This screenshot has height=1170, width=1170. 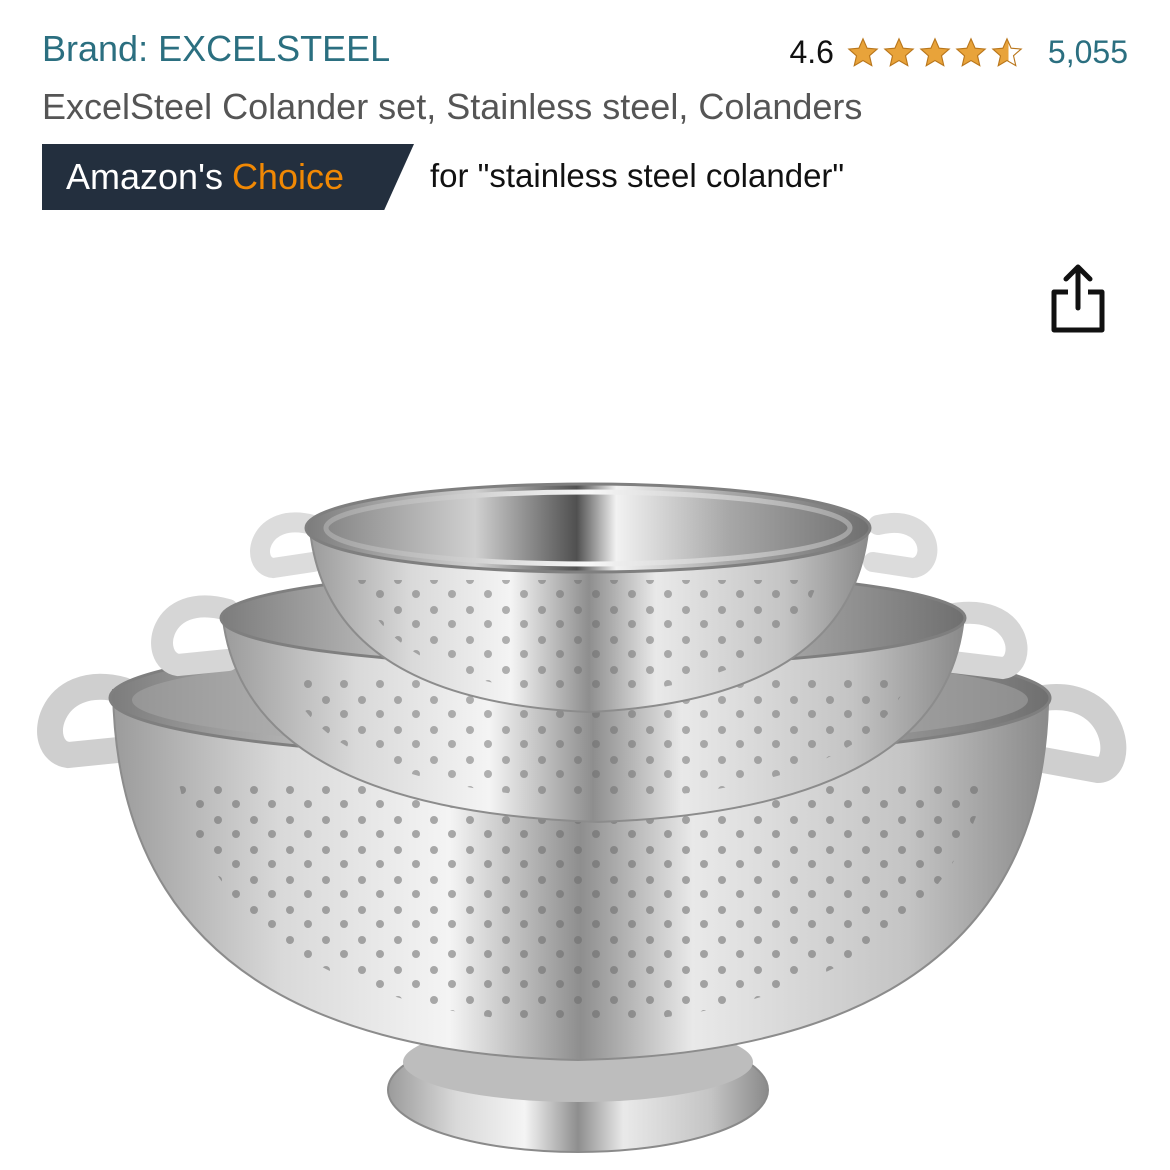 I want to click on amazons-choice-badge: Amazon's Choice, so click(x=228, y=177).